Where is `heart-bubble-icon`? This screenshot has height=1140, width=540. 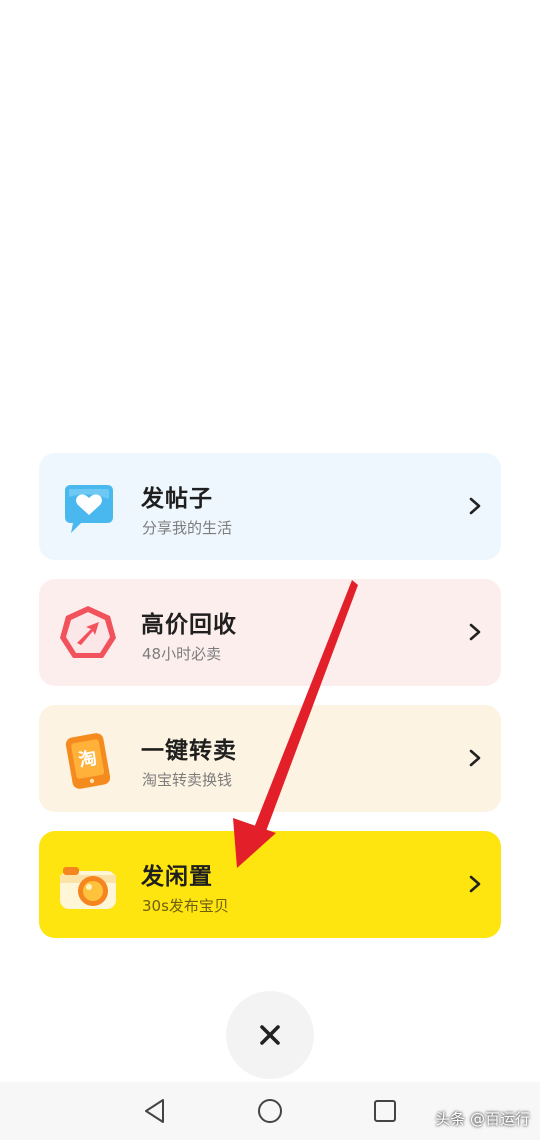 heart-bubble-icon is located at coordinates (89, 509).